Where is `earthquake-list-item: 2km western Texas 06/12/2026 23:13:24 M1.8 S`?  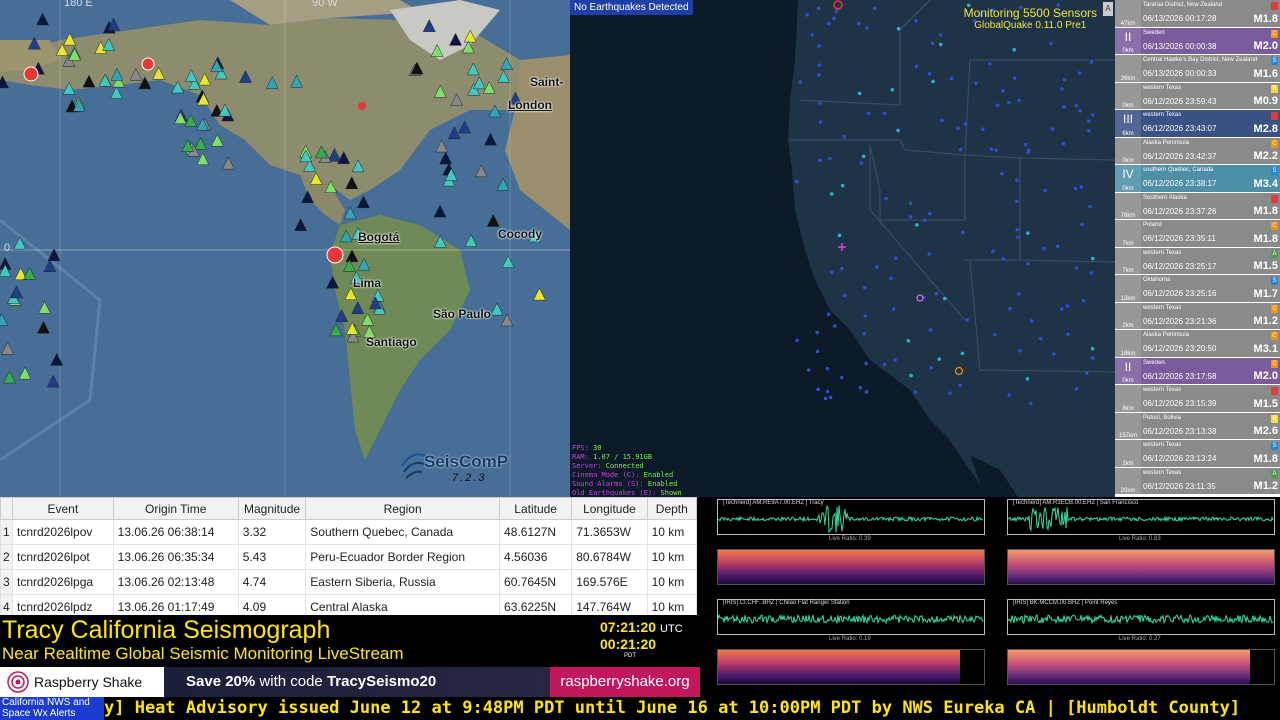 earthquake-list-item: 2km western Texas 06/12/2026 23:13:24 M1.8 S is located at coordinates (1197, 454).